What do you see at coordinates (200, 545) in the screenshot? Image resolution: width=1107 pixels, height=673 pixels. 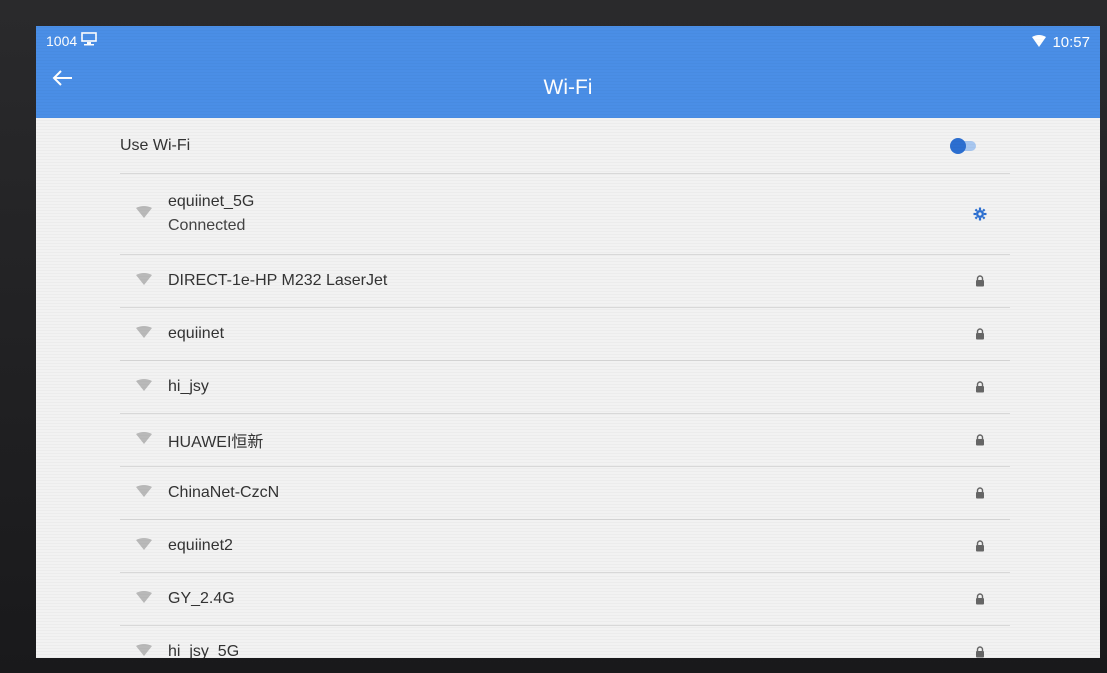 I see `network-name: equiinet2` at bounding box center [200, 545].